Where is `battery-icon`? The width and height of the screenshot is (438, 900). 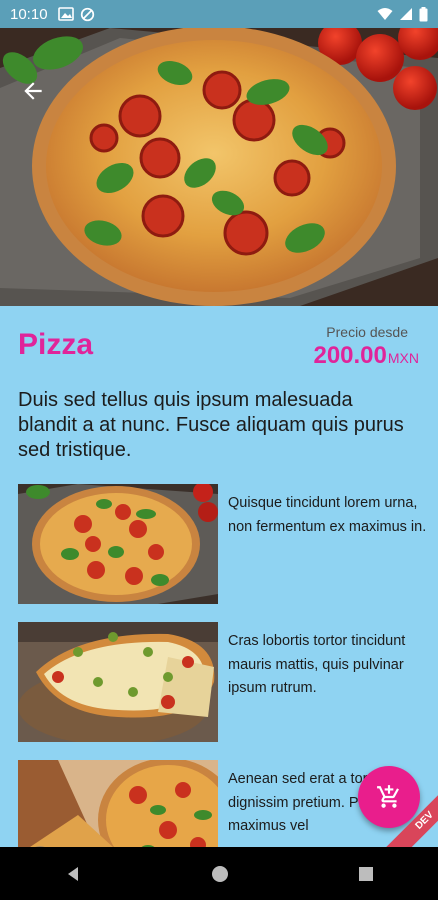 battery-icon is located at coordinates (423, 13).